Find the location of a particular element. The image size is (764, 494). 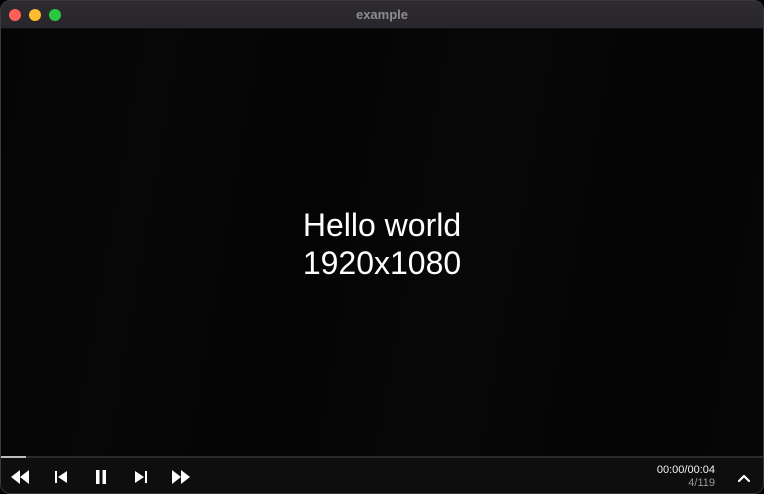

previous-button is located at coordinates (61, 477).